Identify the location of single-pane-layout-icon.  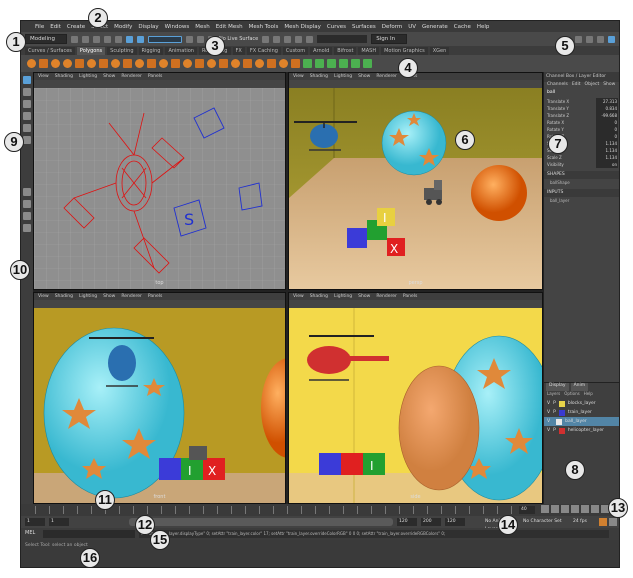
(27, 192).